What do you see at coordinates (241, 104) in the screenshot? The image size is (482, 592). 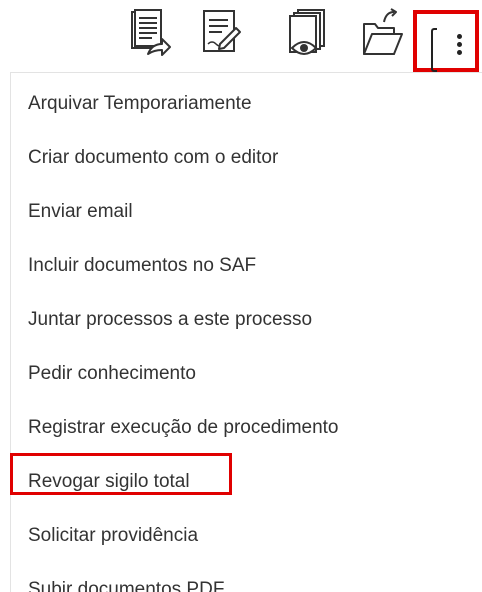 I see `menu-item-arquivar-temporariamente: Arquivar Temporariamente` at bounding box center [241, 104].